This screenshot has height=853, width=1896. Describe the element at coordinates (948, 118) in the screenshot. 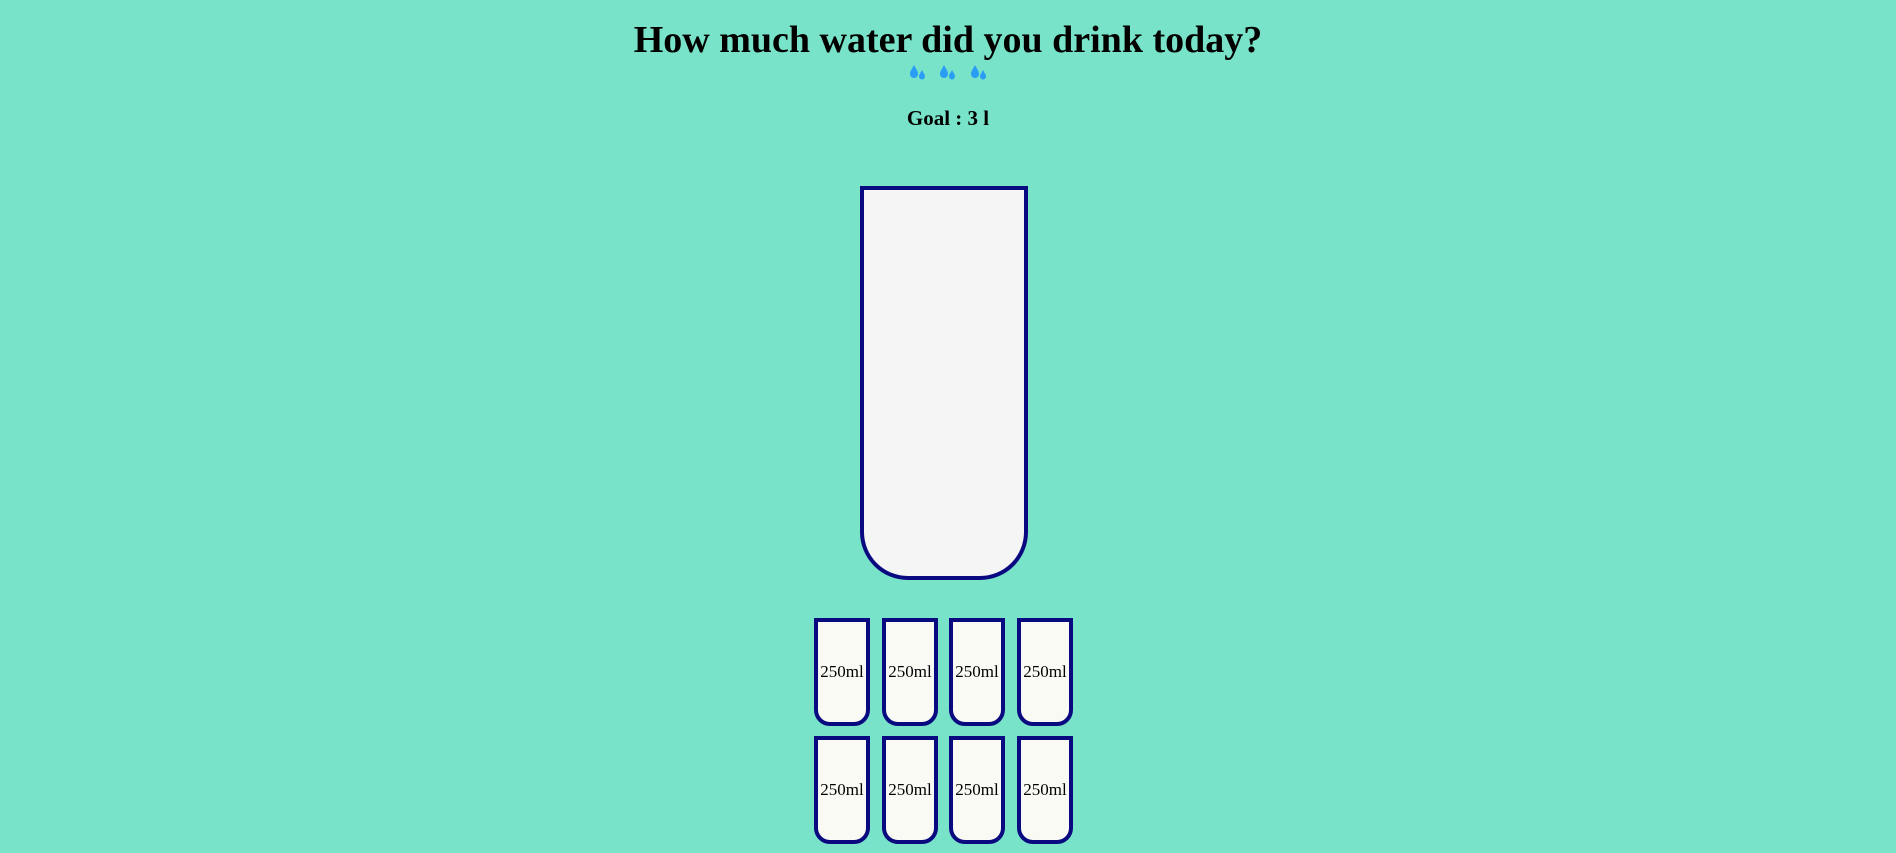

I see `goal-text: Goal : 3 l` at that location.